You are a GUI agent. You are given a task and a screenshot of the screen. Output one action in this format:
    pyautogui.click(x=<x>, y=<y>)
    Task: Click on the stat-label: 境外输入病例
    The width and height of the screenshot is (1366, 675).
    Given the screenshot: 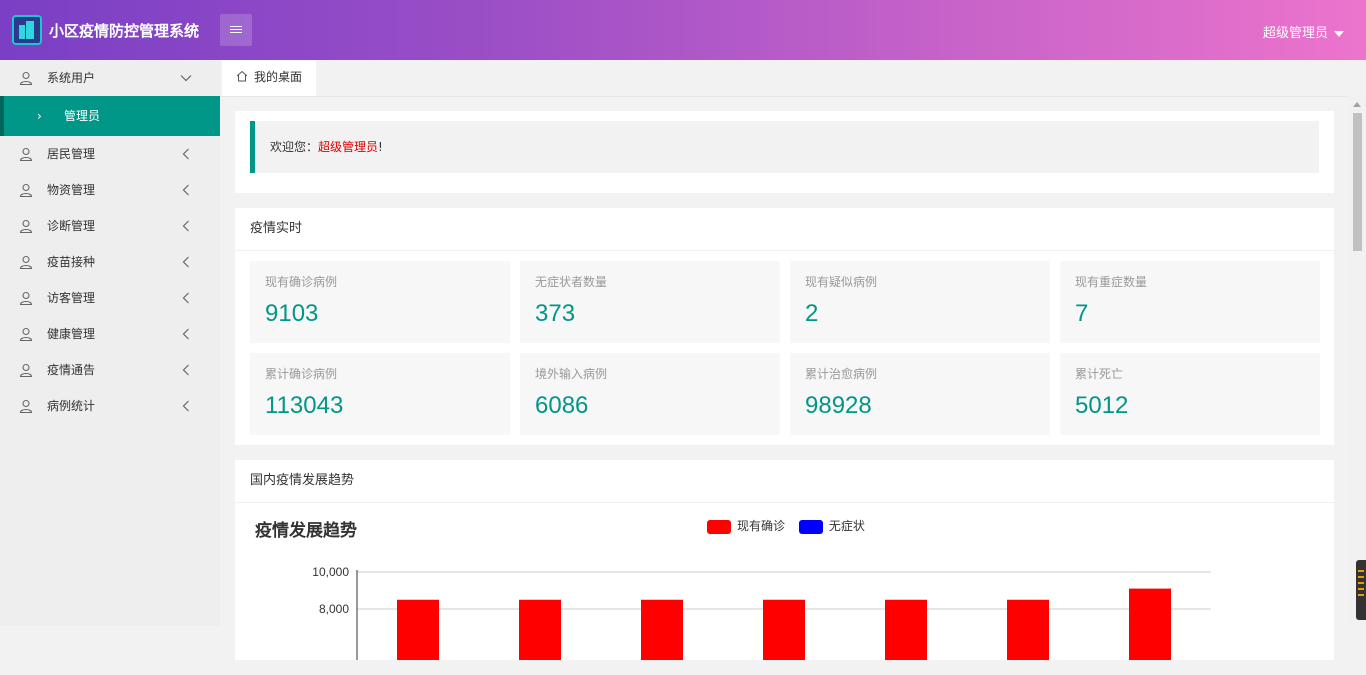 What is the action you would take?
    pyautogui.click(x=571, y=374)
    